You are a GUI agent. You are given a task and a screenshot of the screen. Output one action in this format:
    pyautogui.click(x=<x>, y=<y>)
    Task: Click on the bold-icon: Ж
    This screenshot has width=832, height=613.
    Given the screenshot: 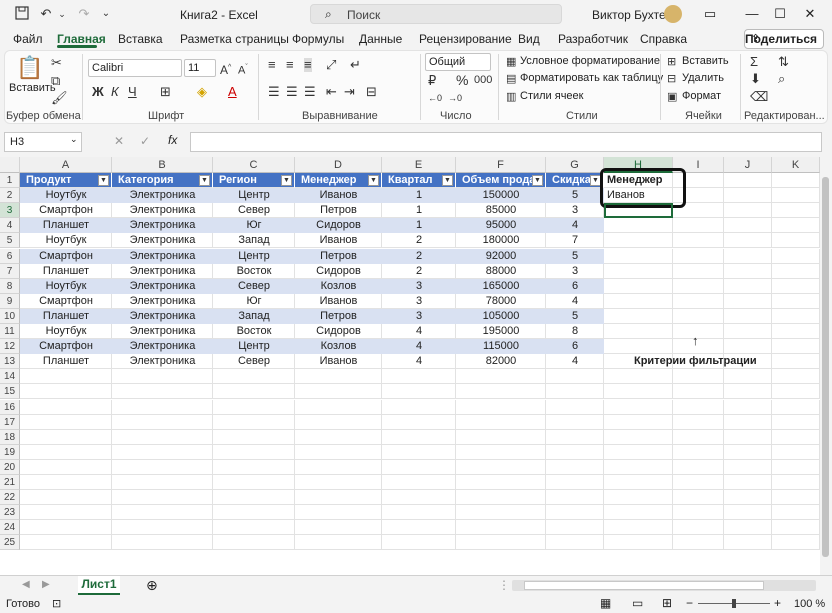 What is the action you would take?
    pyautogui.click(x=98, y=92)
    